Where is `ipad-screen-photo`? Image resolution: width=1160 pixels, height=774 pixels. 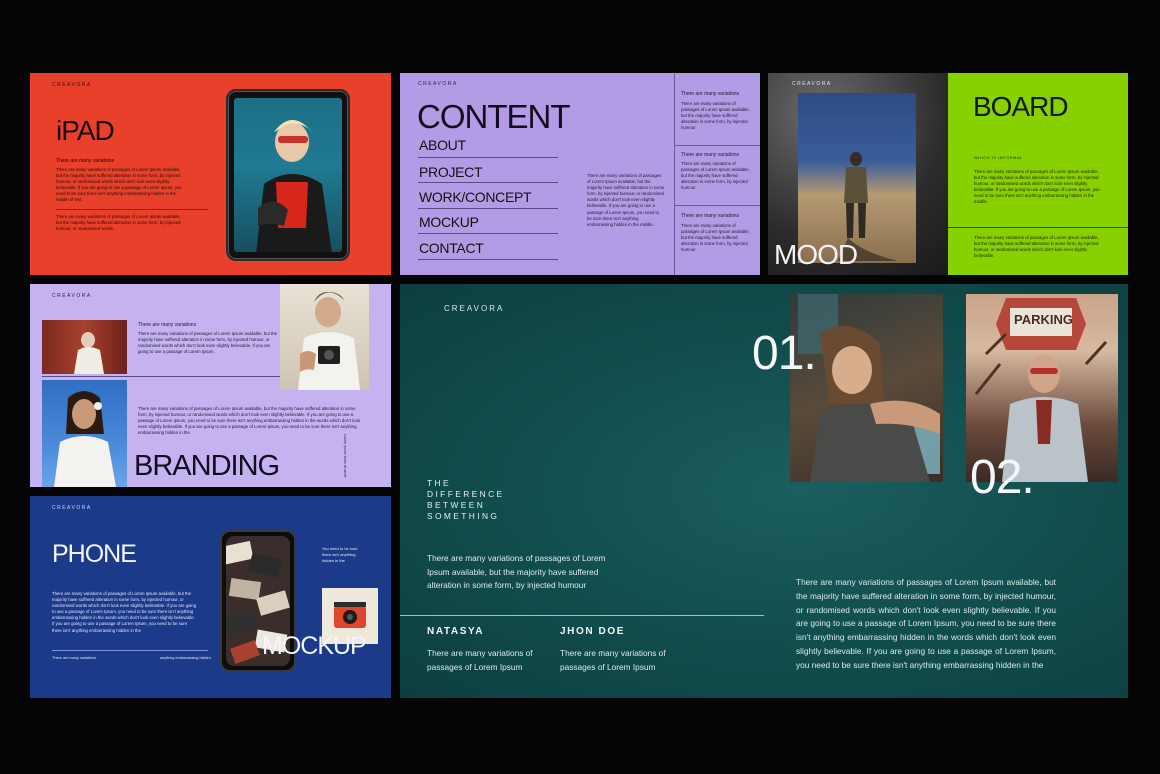 ipad-screen-photo is located at coordinates (288, 175).